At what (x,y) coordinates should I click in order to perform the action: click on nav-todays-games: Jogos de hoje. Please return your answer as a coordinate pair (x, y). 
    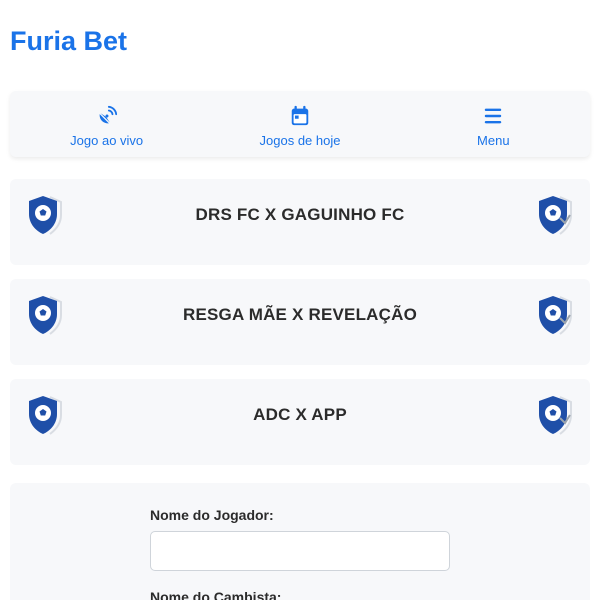
    Looking at the image, I should click on (299, 124).